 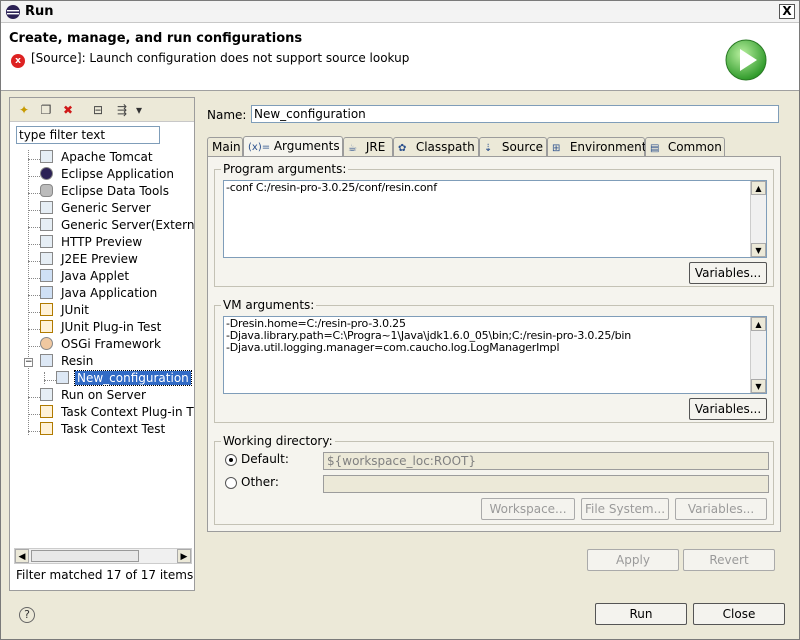 I want to click on working-directory-label: Working directory:, so click(x=278, y=441).